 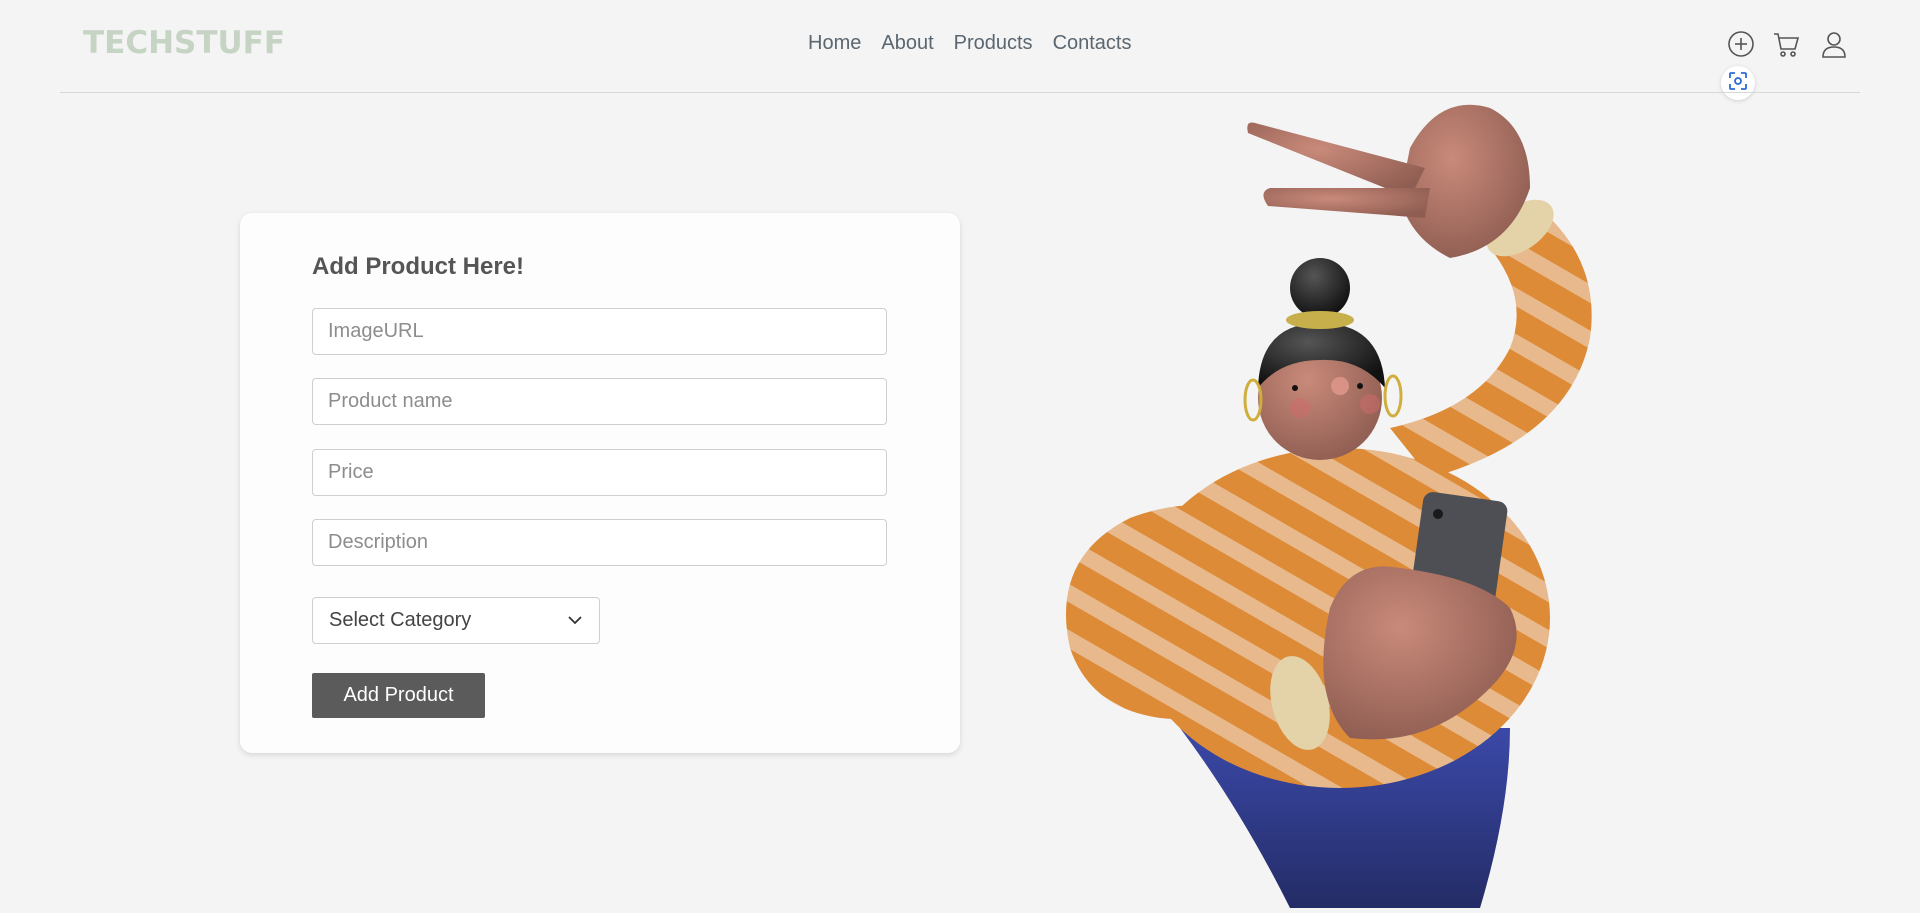 I want to click on category-select: Select Category, so click(x=456, y=620).